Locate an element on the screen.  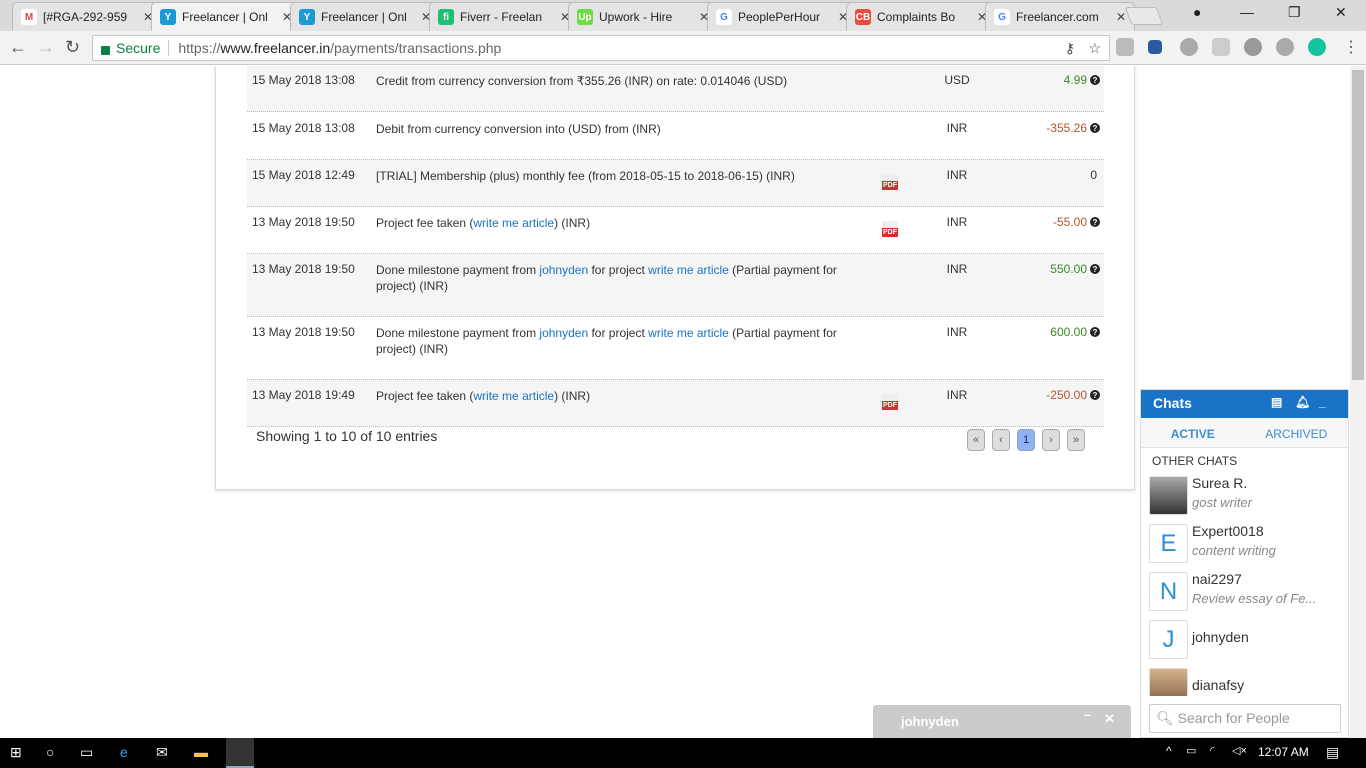
secure-indicator: Secure is located at coordinates (135, 48).